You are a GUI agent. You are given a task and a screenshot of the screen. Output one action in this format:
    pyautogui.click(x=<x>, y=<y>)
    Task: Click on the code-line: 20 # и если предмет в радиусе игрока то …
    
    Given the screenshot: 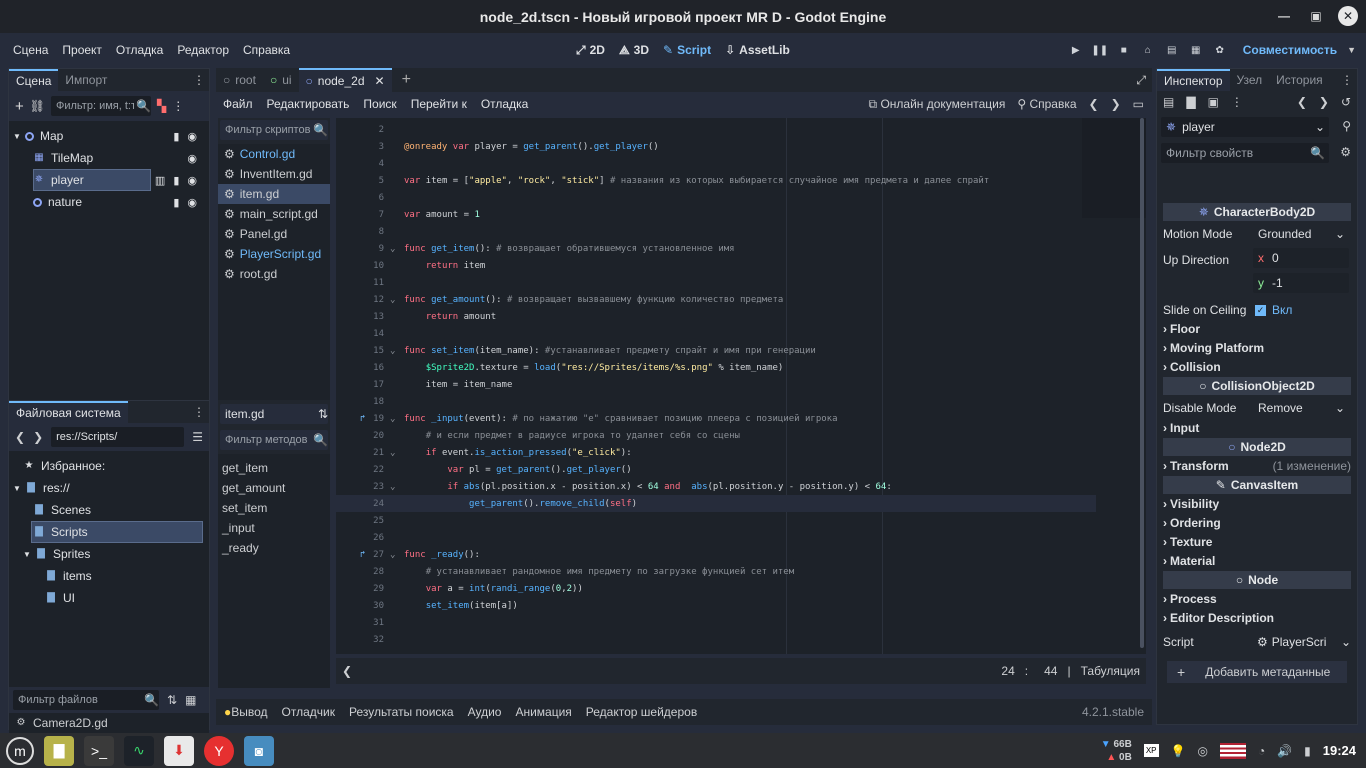 What is the action you would take?
    pyautogui.click(x=716, y=435)
    